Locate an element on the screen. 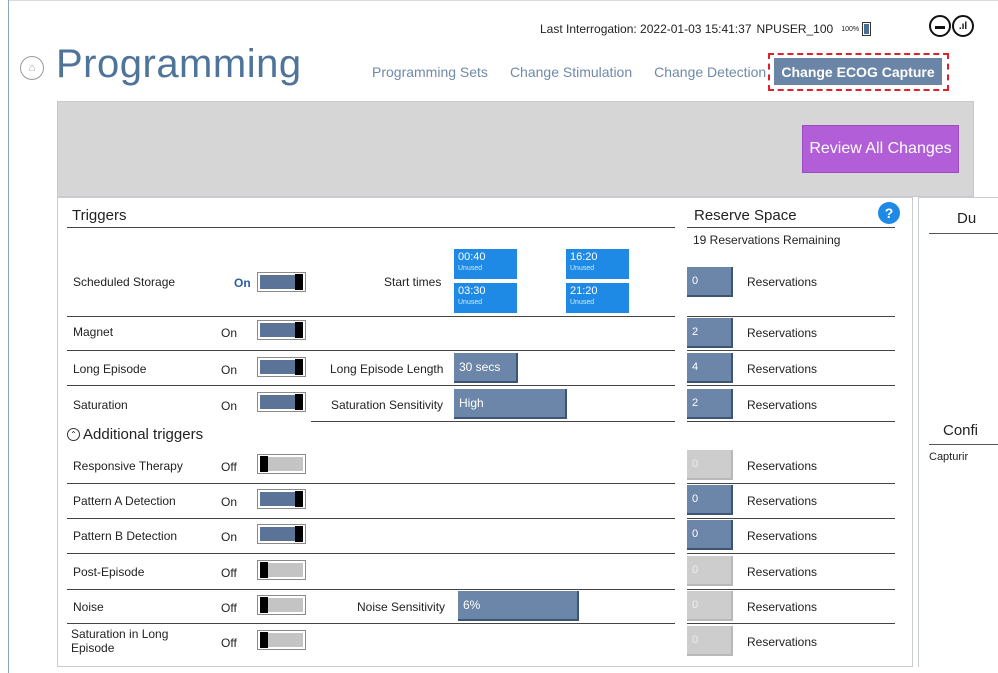 This screenshot has width=998, height=673. long-episode-length-field: 30 secs is located at coordinates (486, 368).